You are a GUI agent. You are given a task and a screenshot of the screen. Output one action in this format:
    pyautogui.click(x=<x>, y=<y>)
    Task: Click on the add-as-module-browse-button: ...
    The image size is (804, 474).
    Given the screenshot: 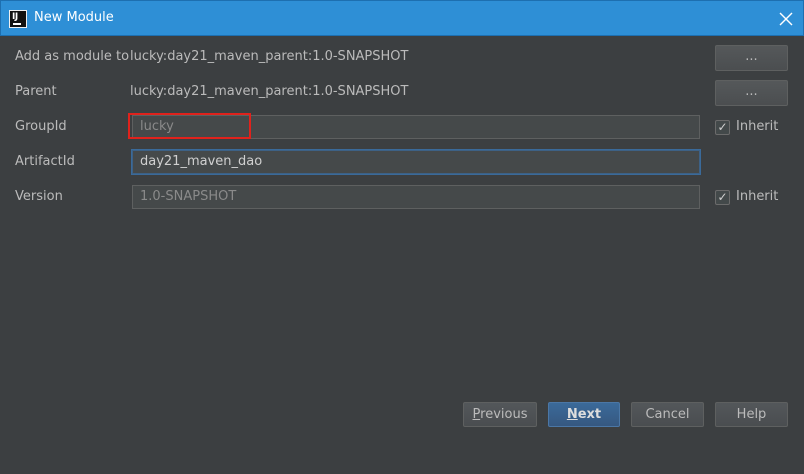 What is the action you would take?
    pyautogui.click(x=751, y=58)
    